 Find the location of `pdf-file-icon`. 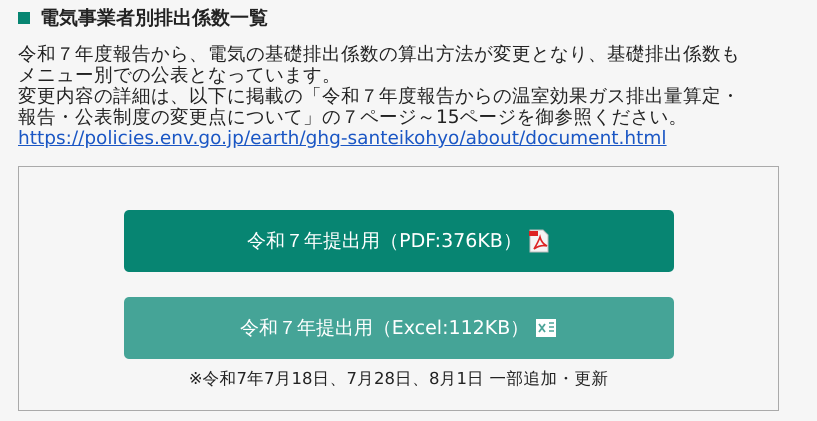

pdf-file-icon is located at coordinates (539, 241).